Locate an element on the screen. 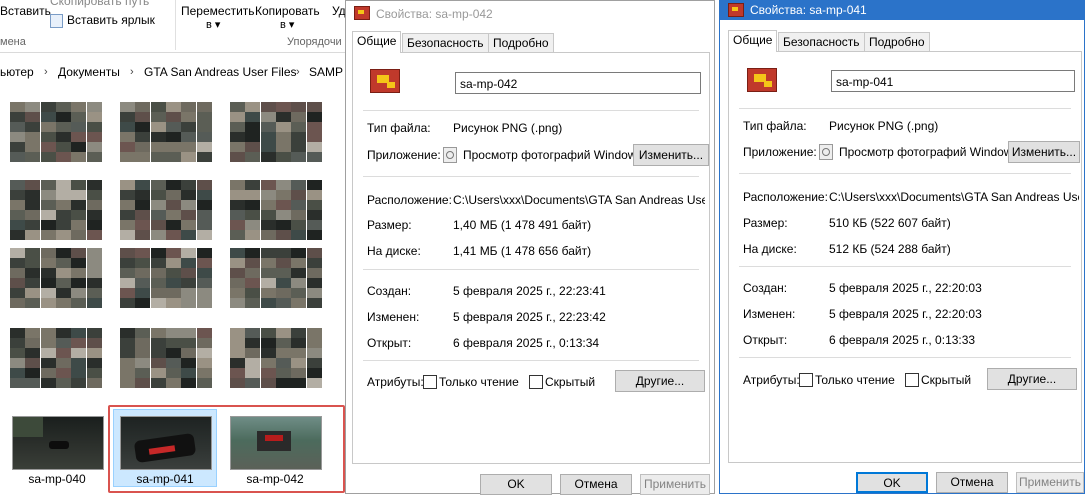 The width and height of the screenshot is (1085, 495). paste-shortcut-button: Вставить ярлык is located at coordinates (111, 20).